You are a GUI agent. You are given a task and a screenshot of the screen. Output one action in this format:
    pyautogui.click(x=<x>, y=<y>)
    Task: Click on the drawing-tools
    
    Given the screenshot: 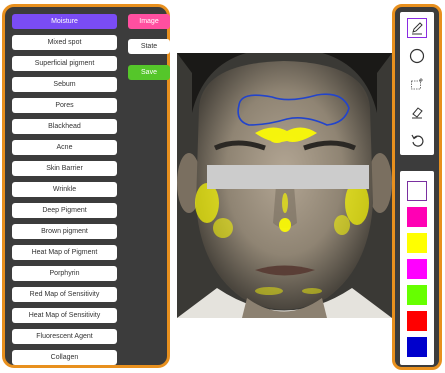 What is the action you would take?
    pyautogui.click(x=417, y=83)
    